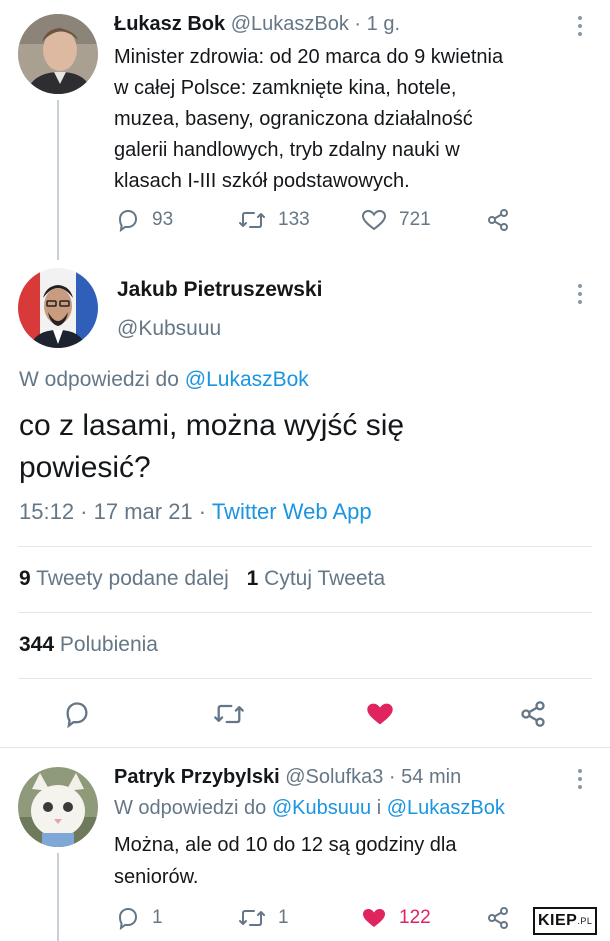  Describe the element at coordinates (285, 88) in the screenshot. I see `tweet-text-line: w całej Polsce: zamknięte kina, hotele,` at that location.